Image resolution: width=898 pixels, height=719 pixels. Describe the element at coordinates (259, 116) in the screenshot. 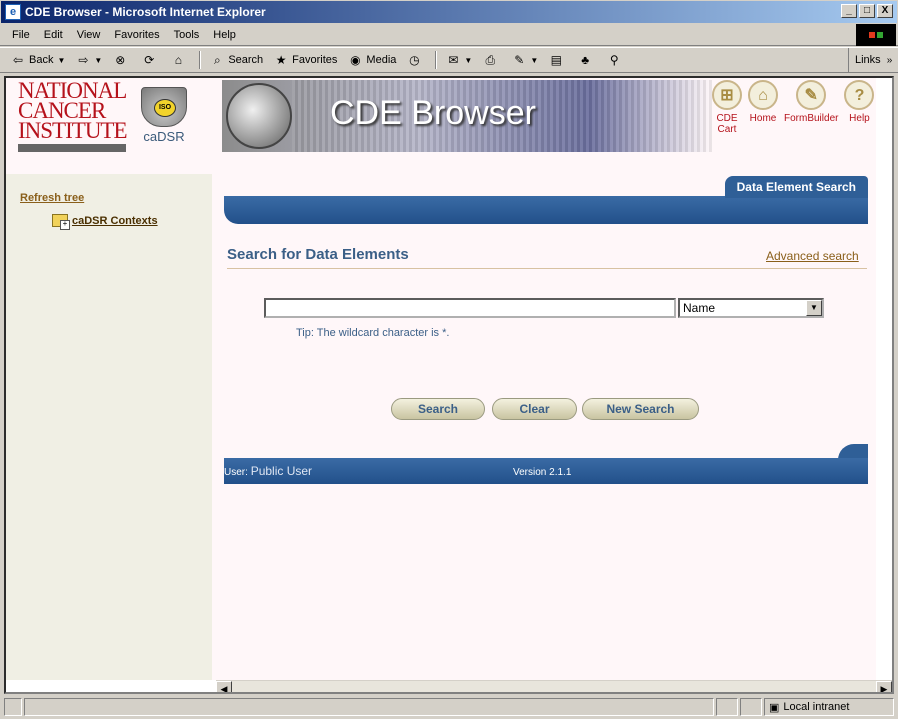

I see `banner-disc-icon` at that location.